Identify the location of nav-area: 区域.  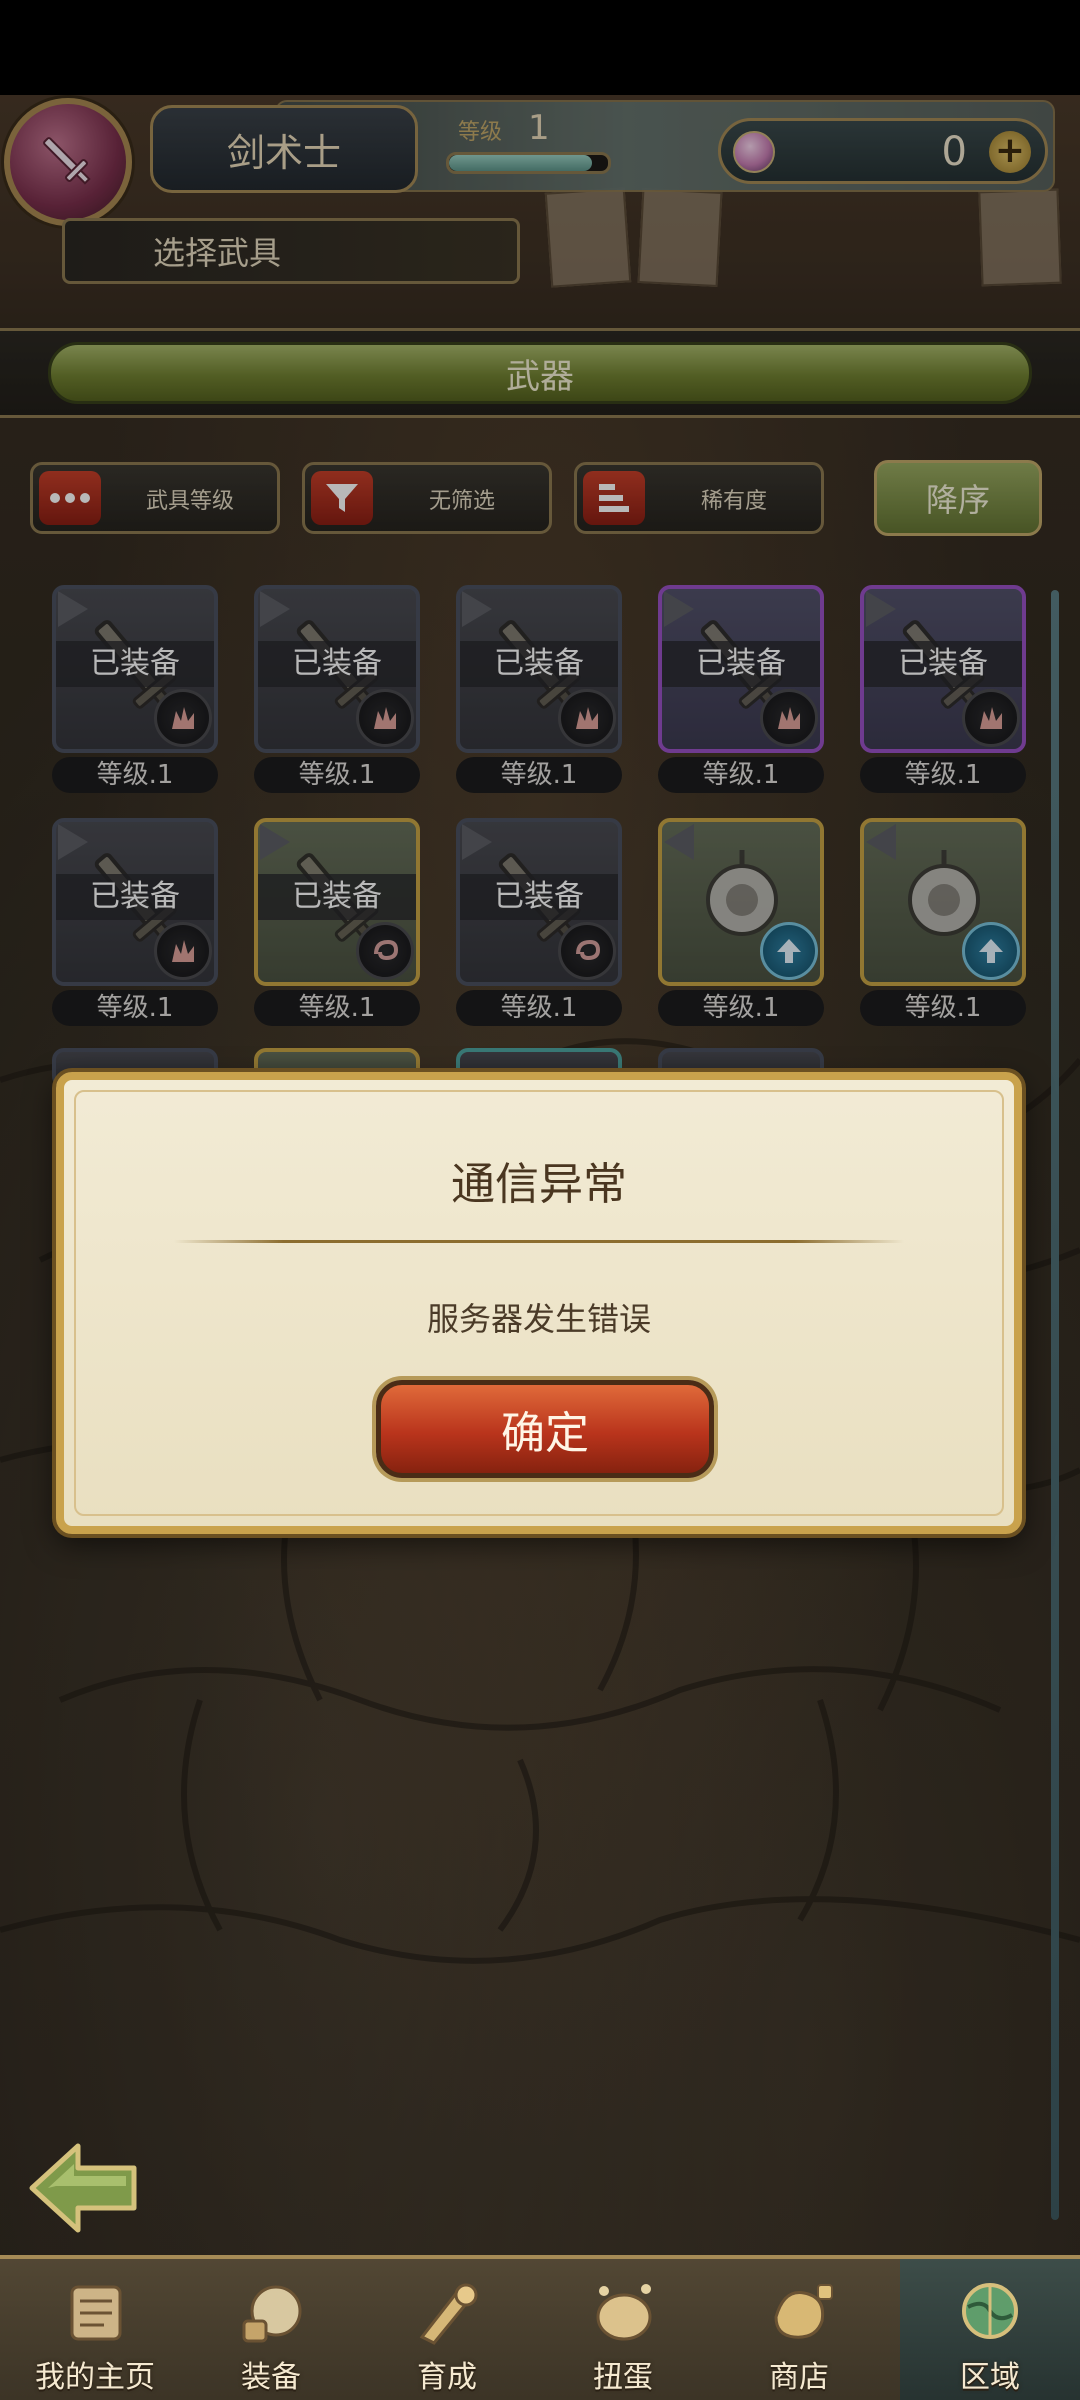
(990, 2329).